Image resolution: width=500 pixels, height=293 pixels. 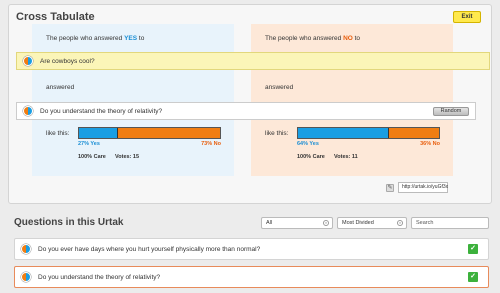 What do you see at coordinates (390, 187) in the screenshot?
I see `edit-pencil-icon: ✎` at bounding box center [390, 187].